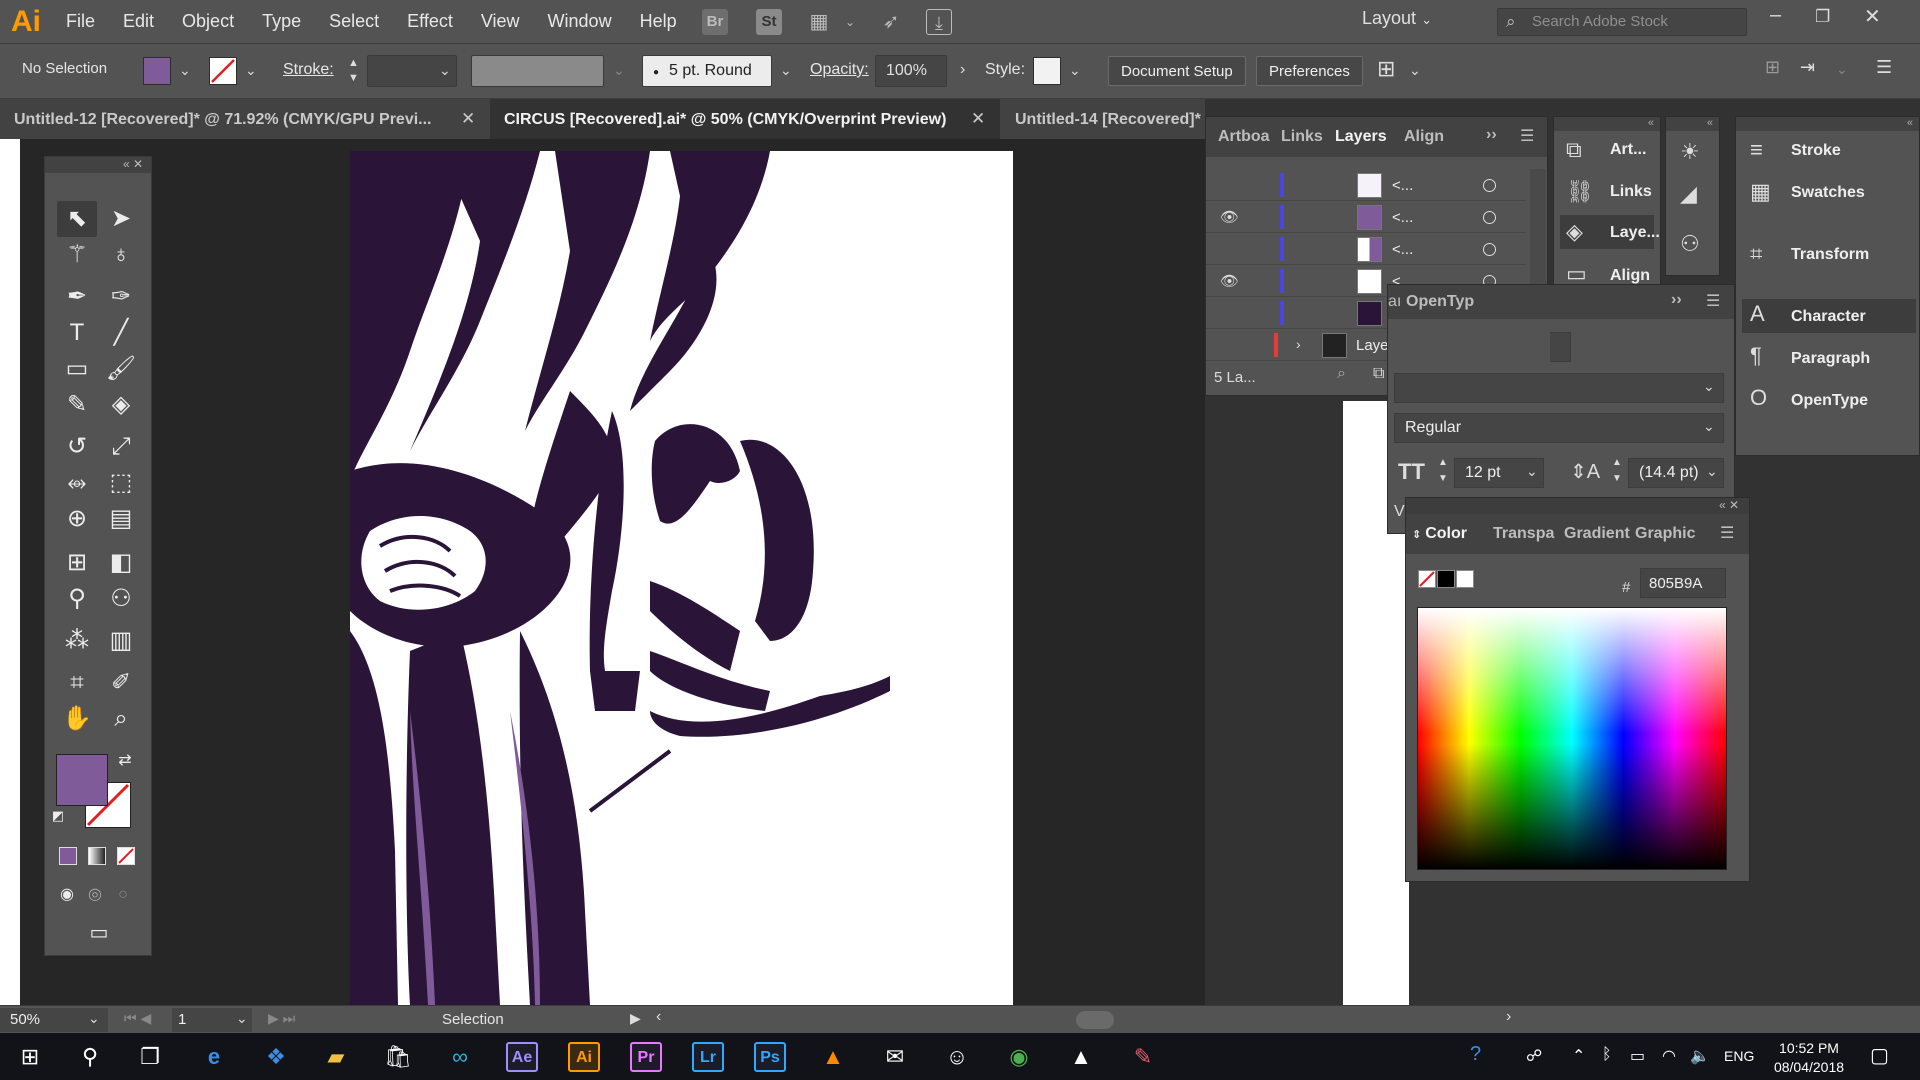 Image resolution: width=1920 pixels, height=1080 pixels. What do you see at coordinates (77, 369) in the screenshot?
I see `rectangle-tool-icon: ▭` at bounding box center [77, 369].